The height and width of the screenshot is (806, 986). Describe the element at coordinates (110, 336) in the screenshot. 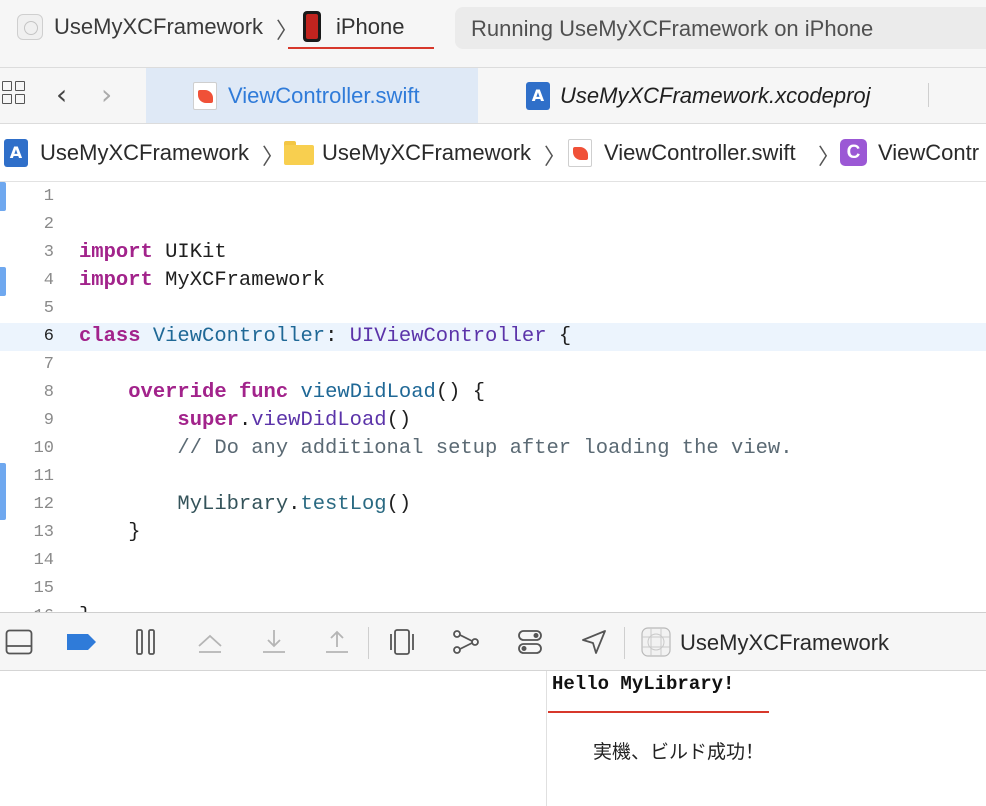

I see `keyword-token: class` at that location.